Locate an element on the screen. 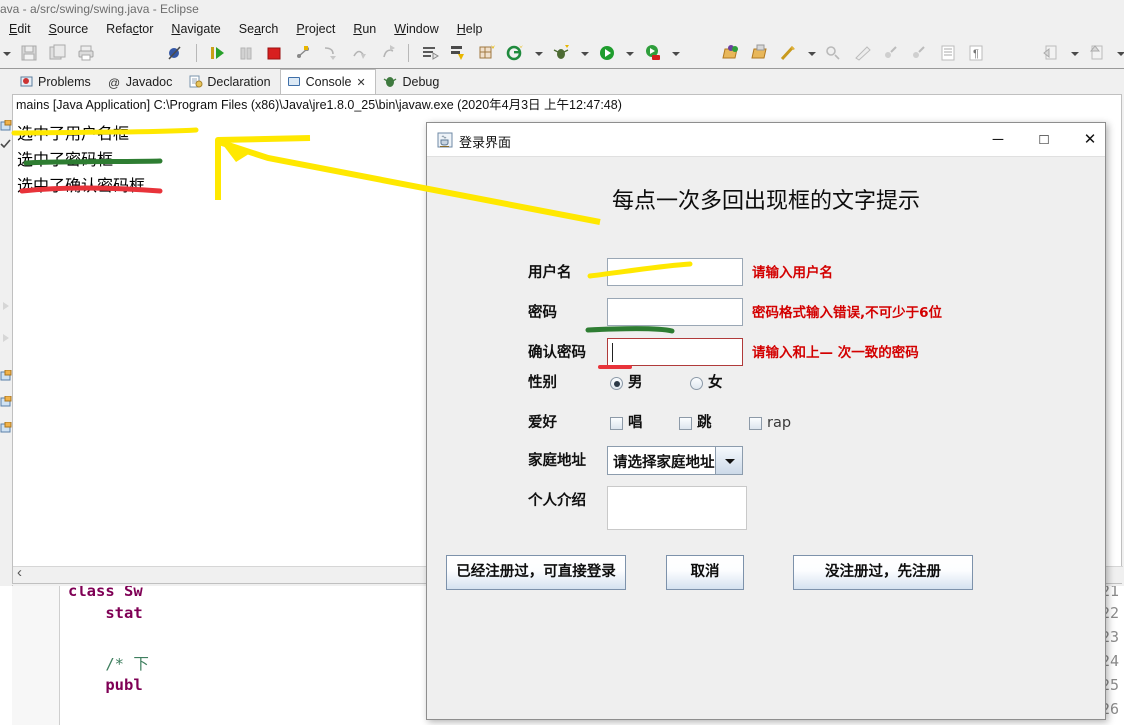 The image size is (1124, 725). external-tools-icon is located at coordinates (458, 53).